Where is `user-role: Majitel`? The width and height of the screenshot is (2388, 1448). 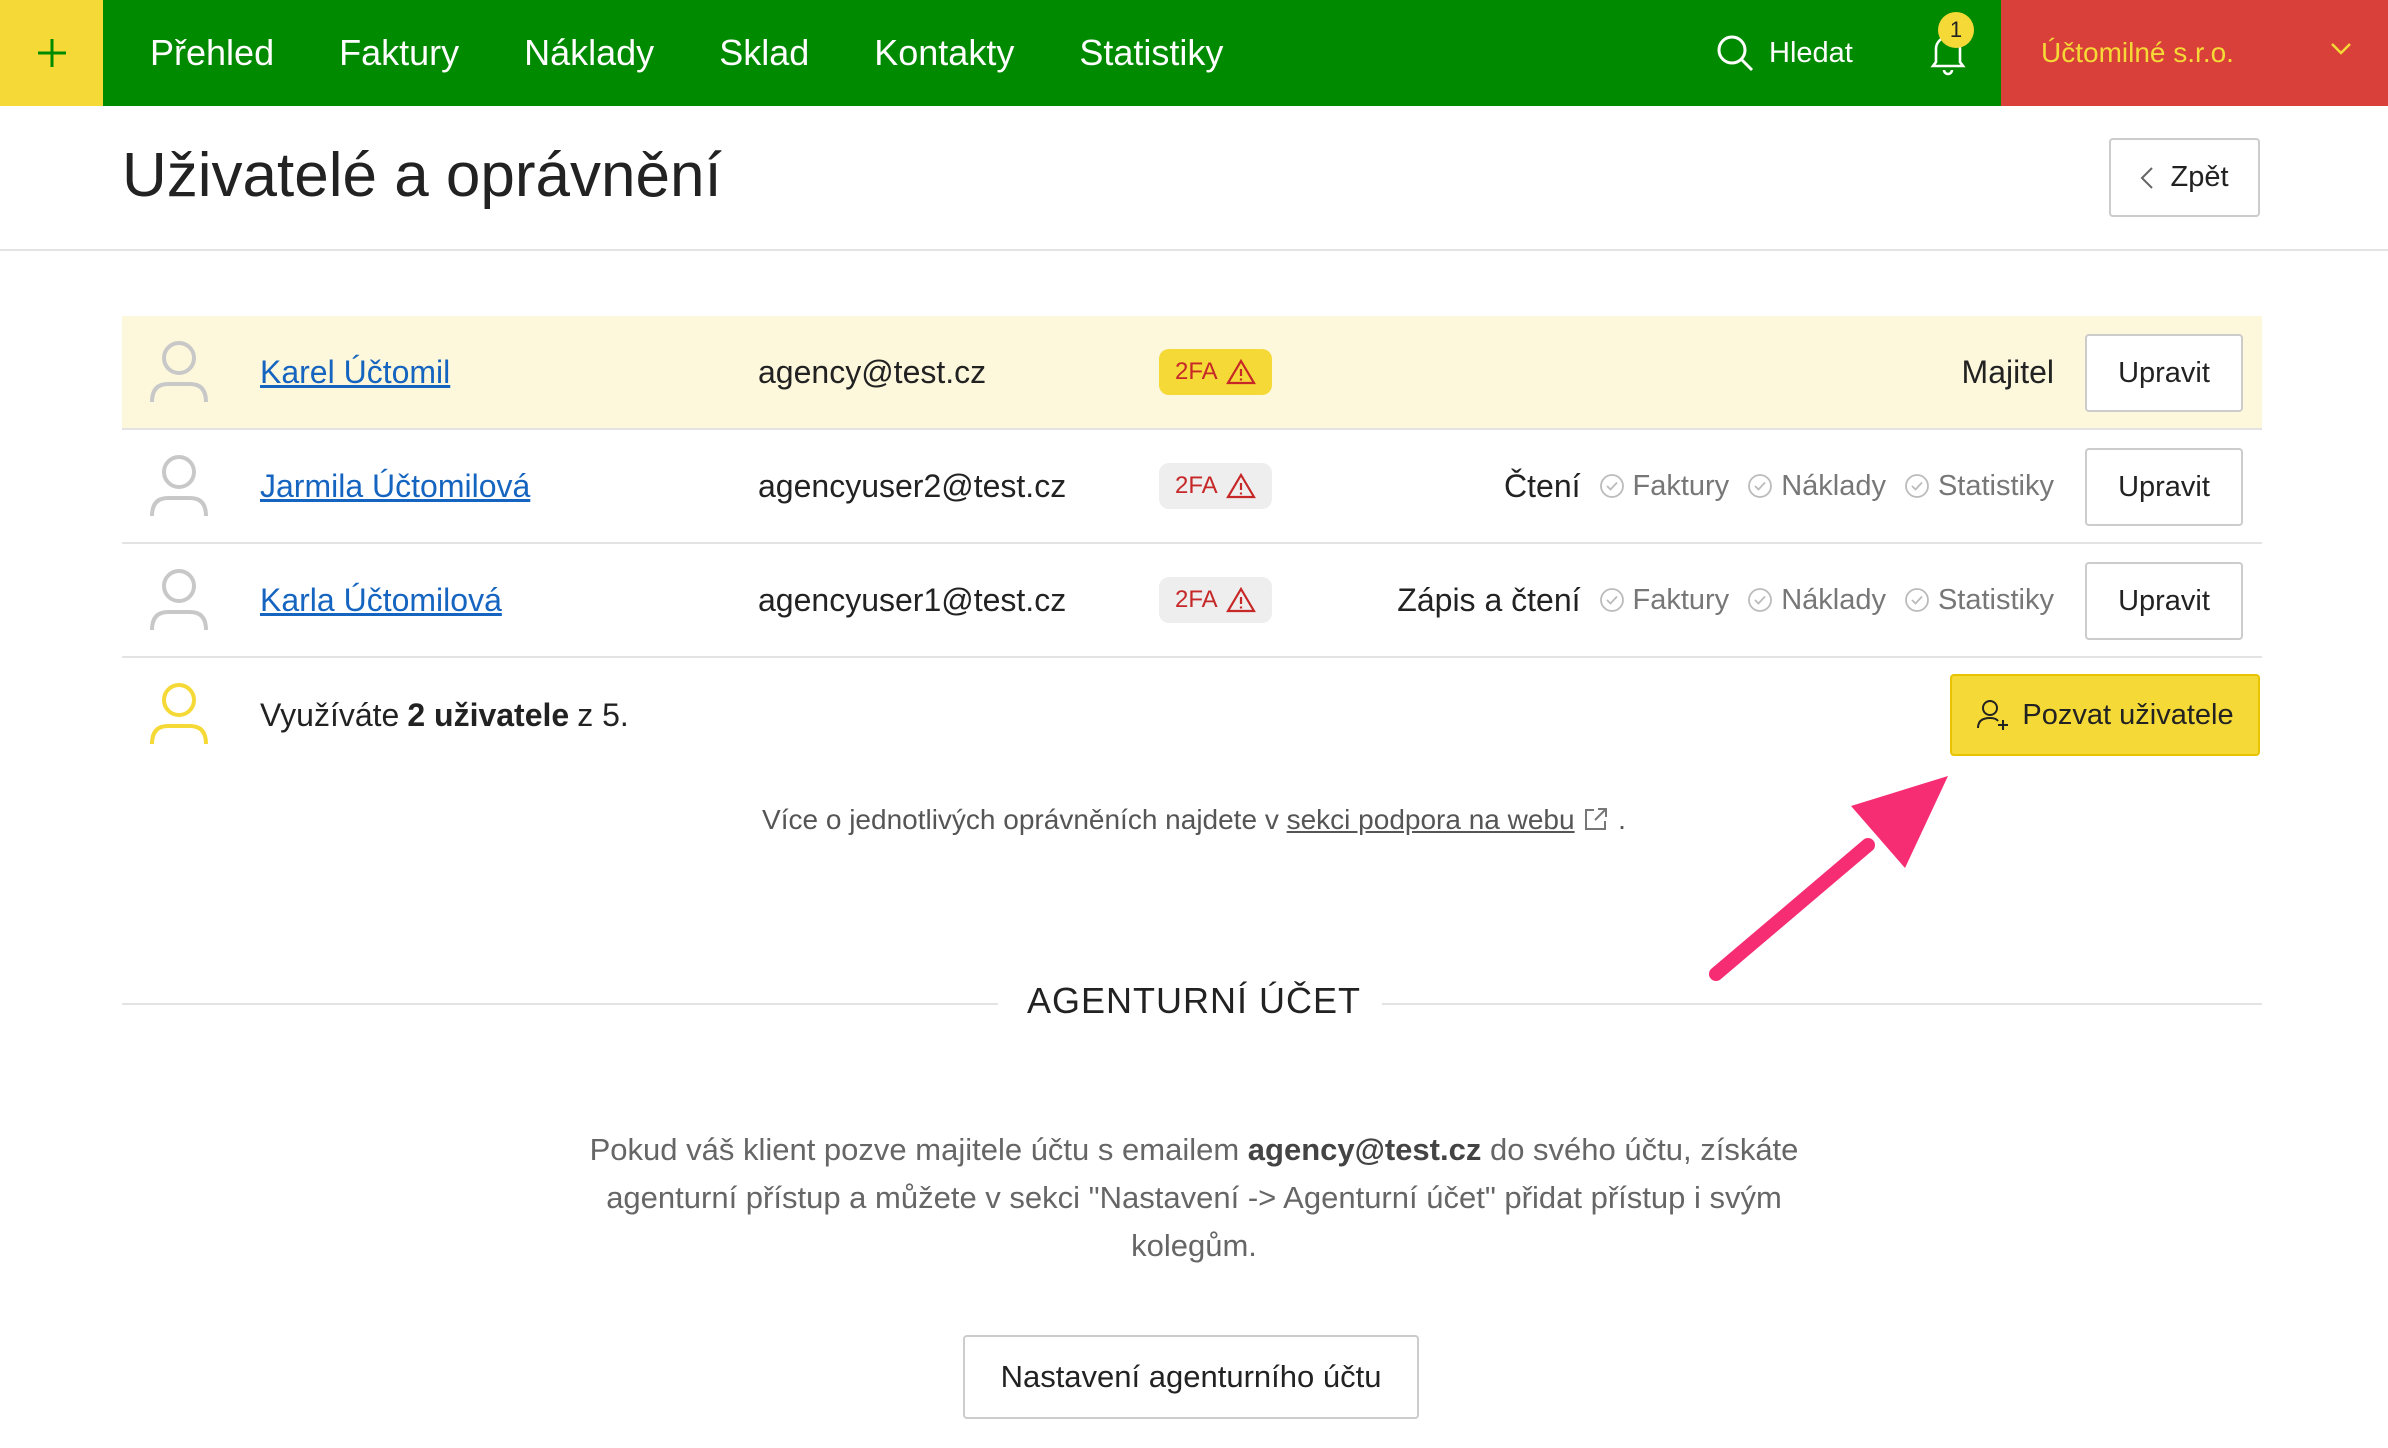
user-role: Majitel is located at coordinates (2007, 371).